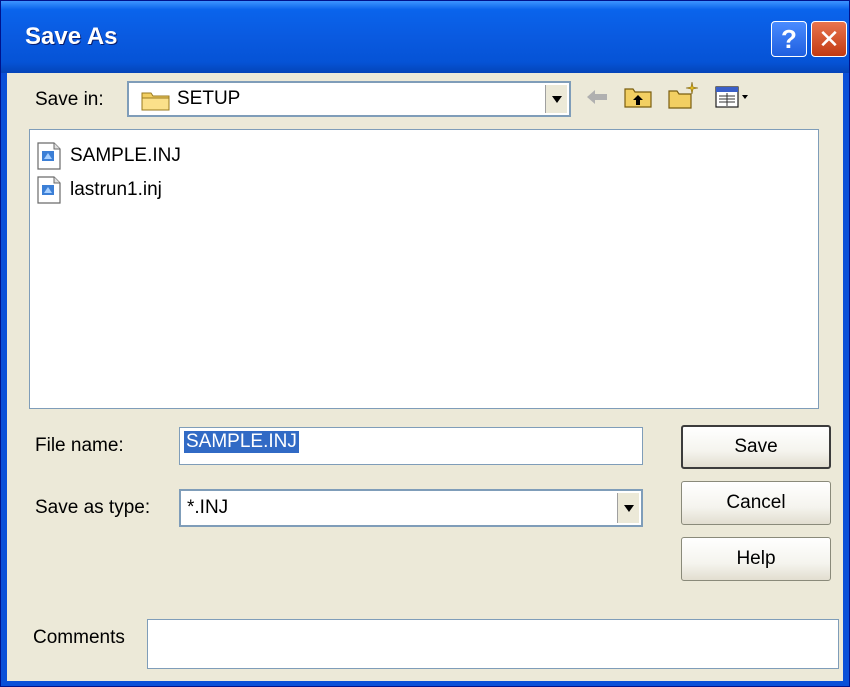 The height and width of the screenshot is (687, 850). I want to click on back-icon, so click(597, 97).